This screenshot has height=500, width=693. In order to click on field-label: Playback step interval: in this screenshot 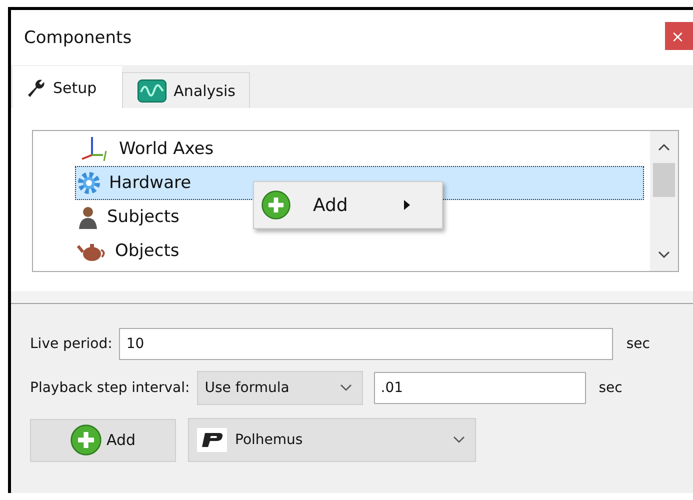, I will do `click(110, 388)`.